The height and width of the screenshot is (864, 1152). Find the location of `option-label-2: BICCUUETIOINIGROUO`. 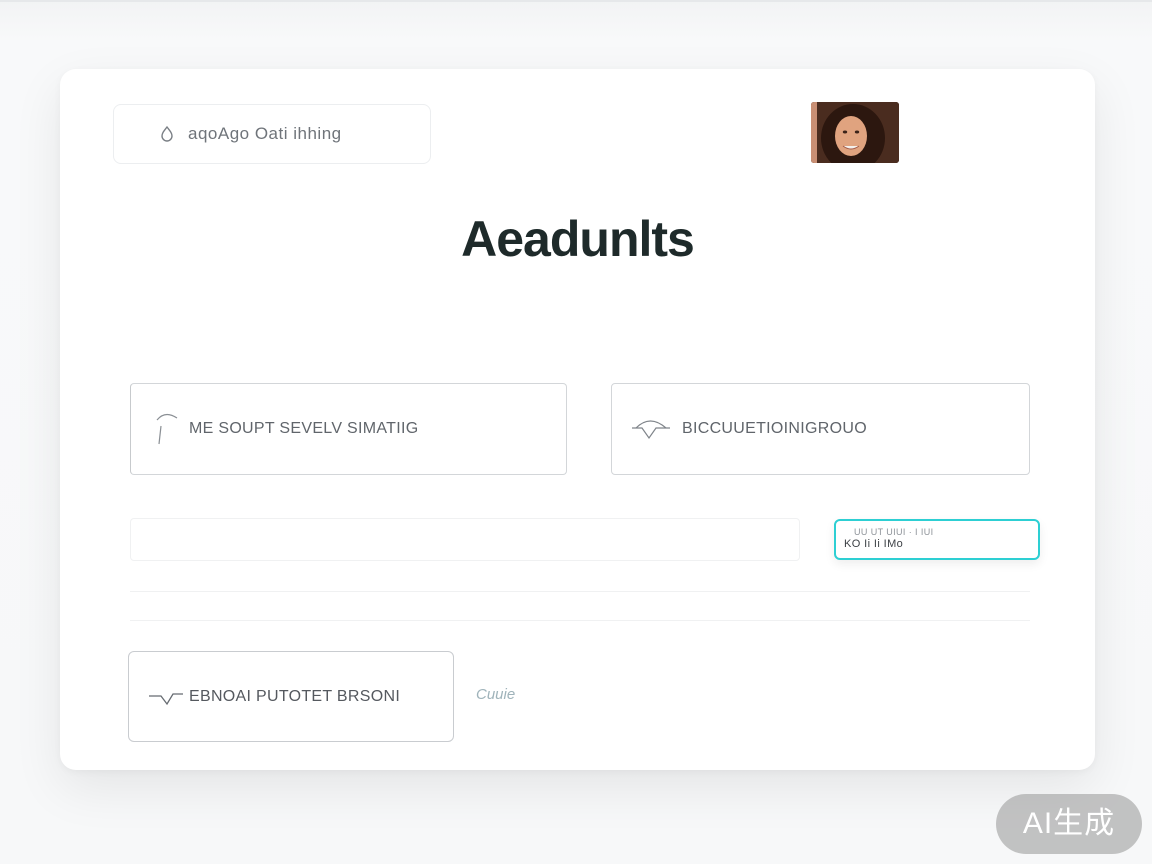

option-label-2: BICCUUETIOINIGROUO is located at coordinates (774, 428).